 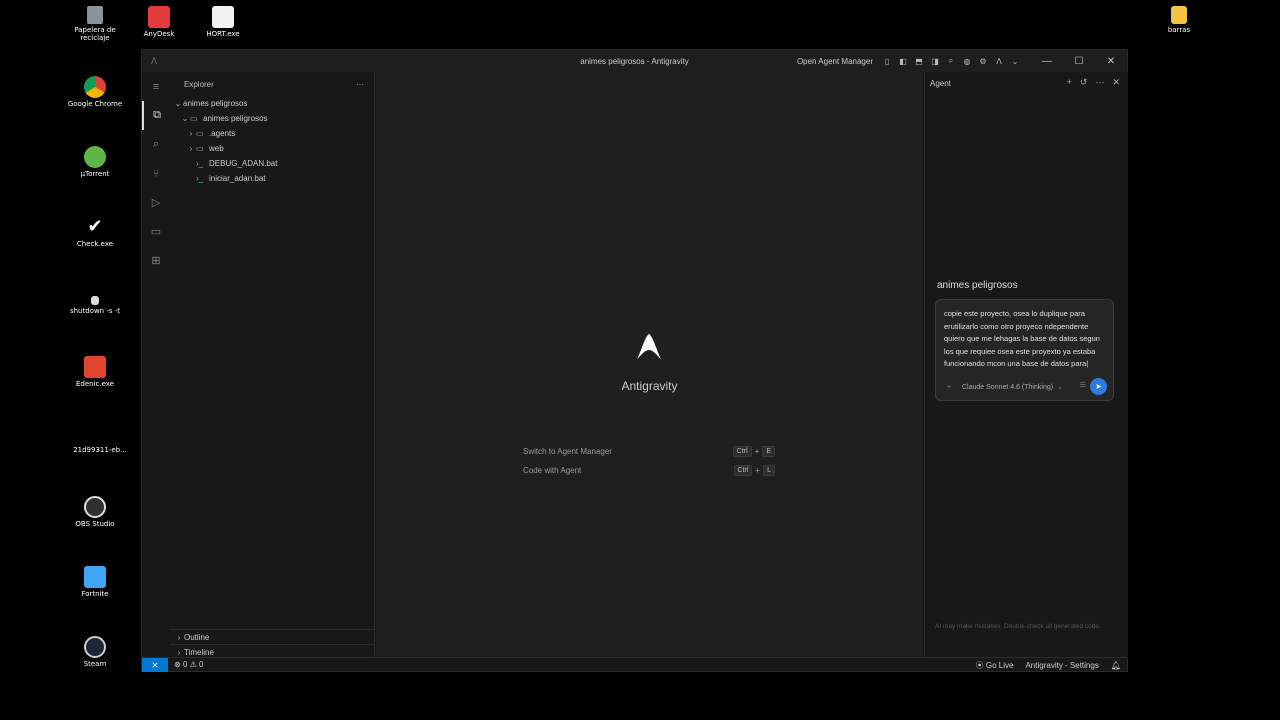 What do you see at coordinates (156, 173) in the screenshot?
I see `source-control-icon: ⑂` at bounding box center [156, 173].